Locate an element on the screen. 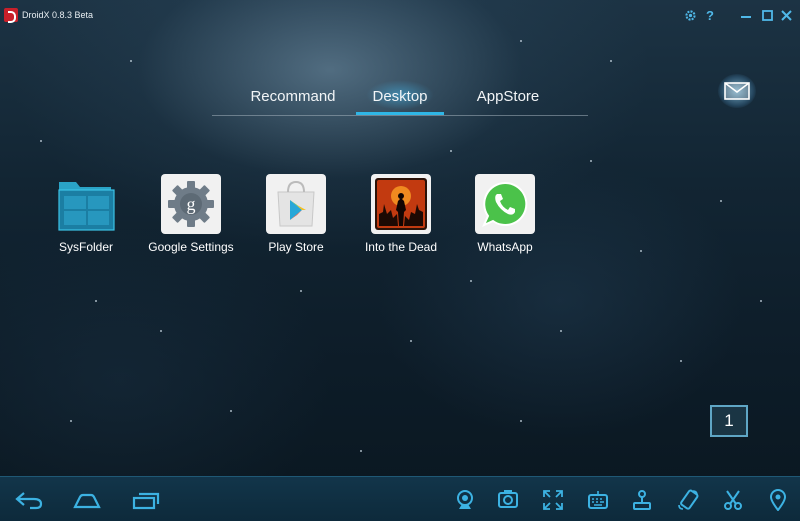 The image size is (800, 521). app-label: Play Store is located at coordinates (296, 247).